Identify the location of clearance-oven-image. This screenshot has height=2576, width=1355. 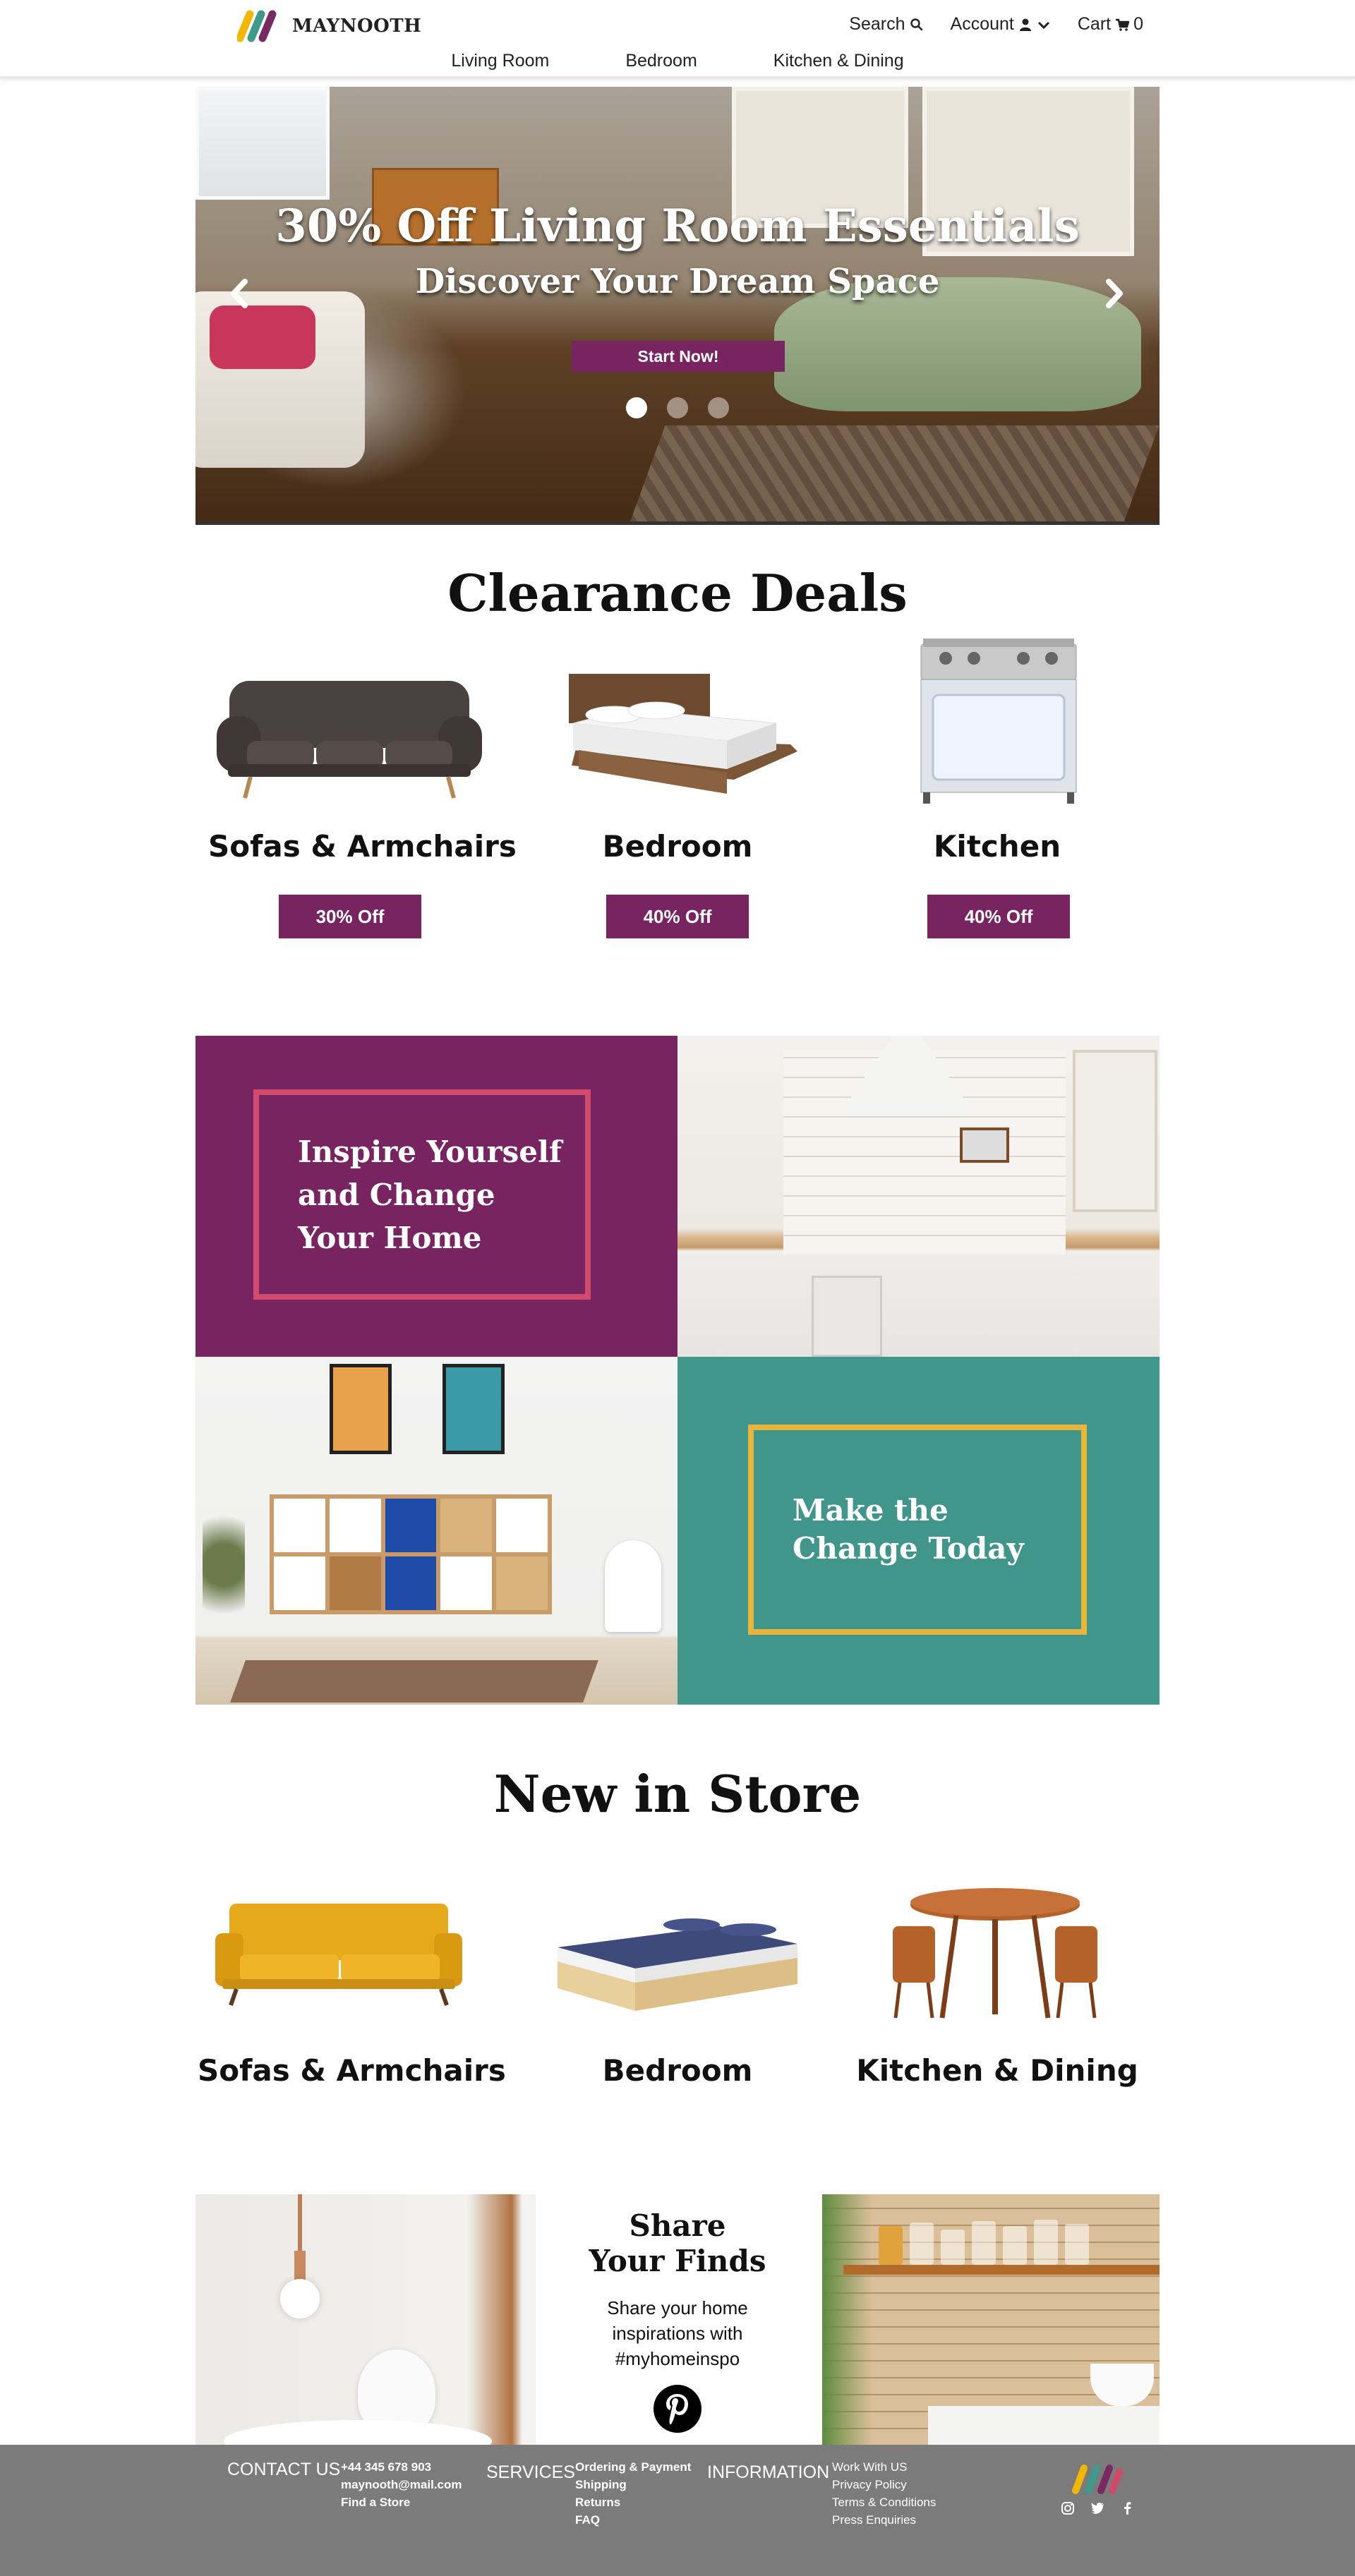
(998, 722).